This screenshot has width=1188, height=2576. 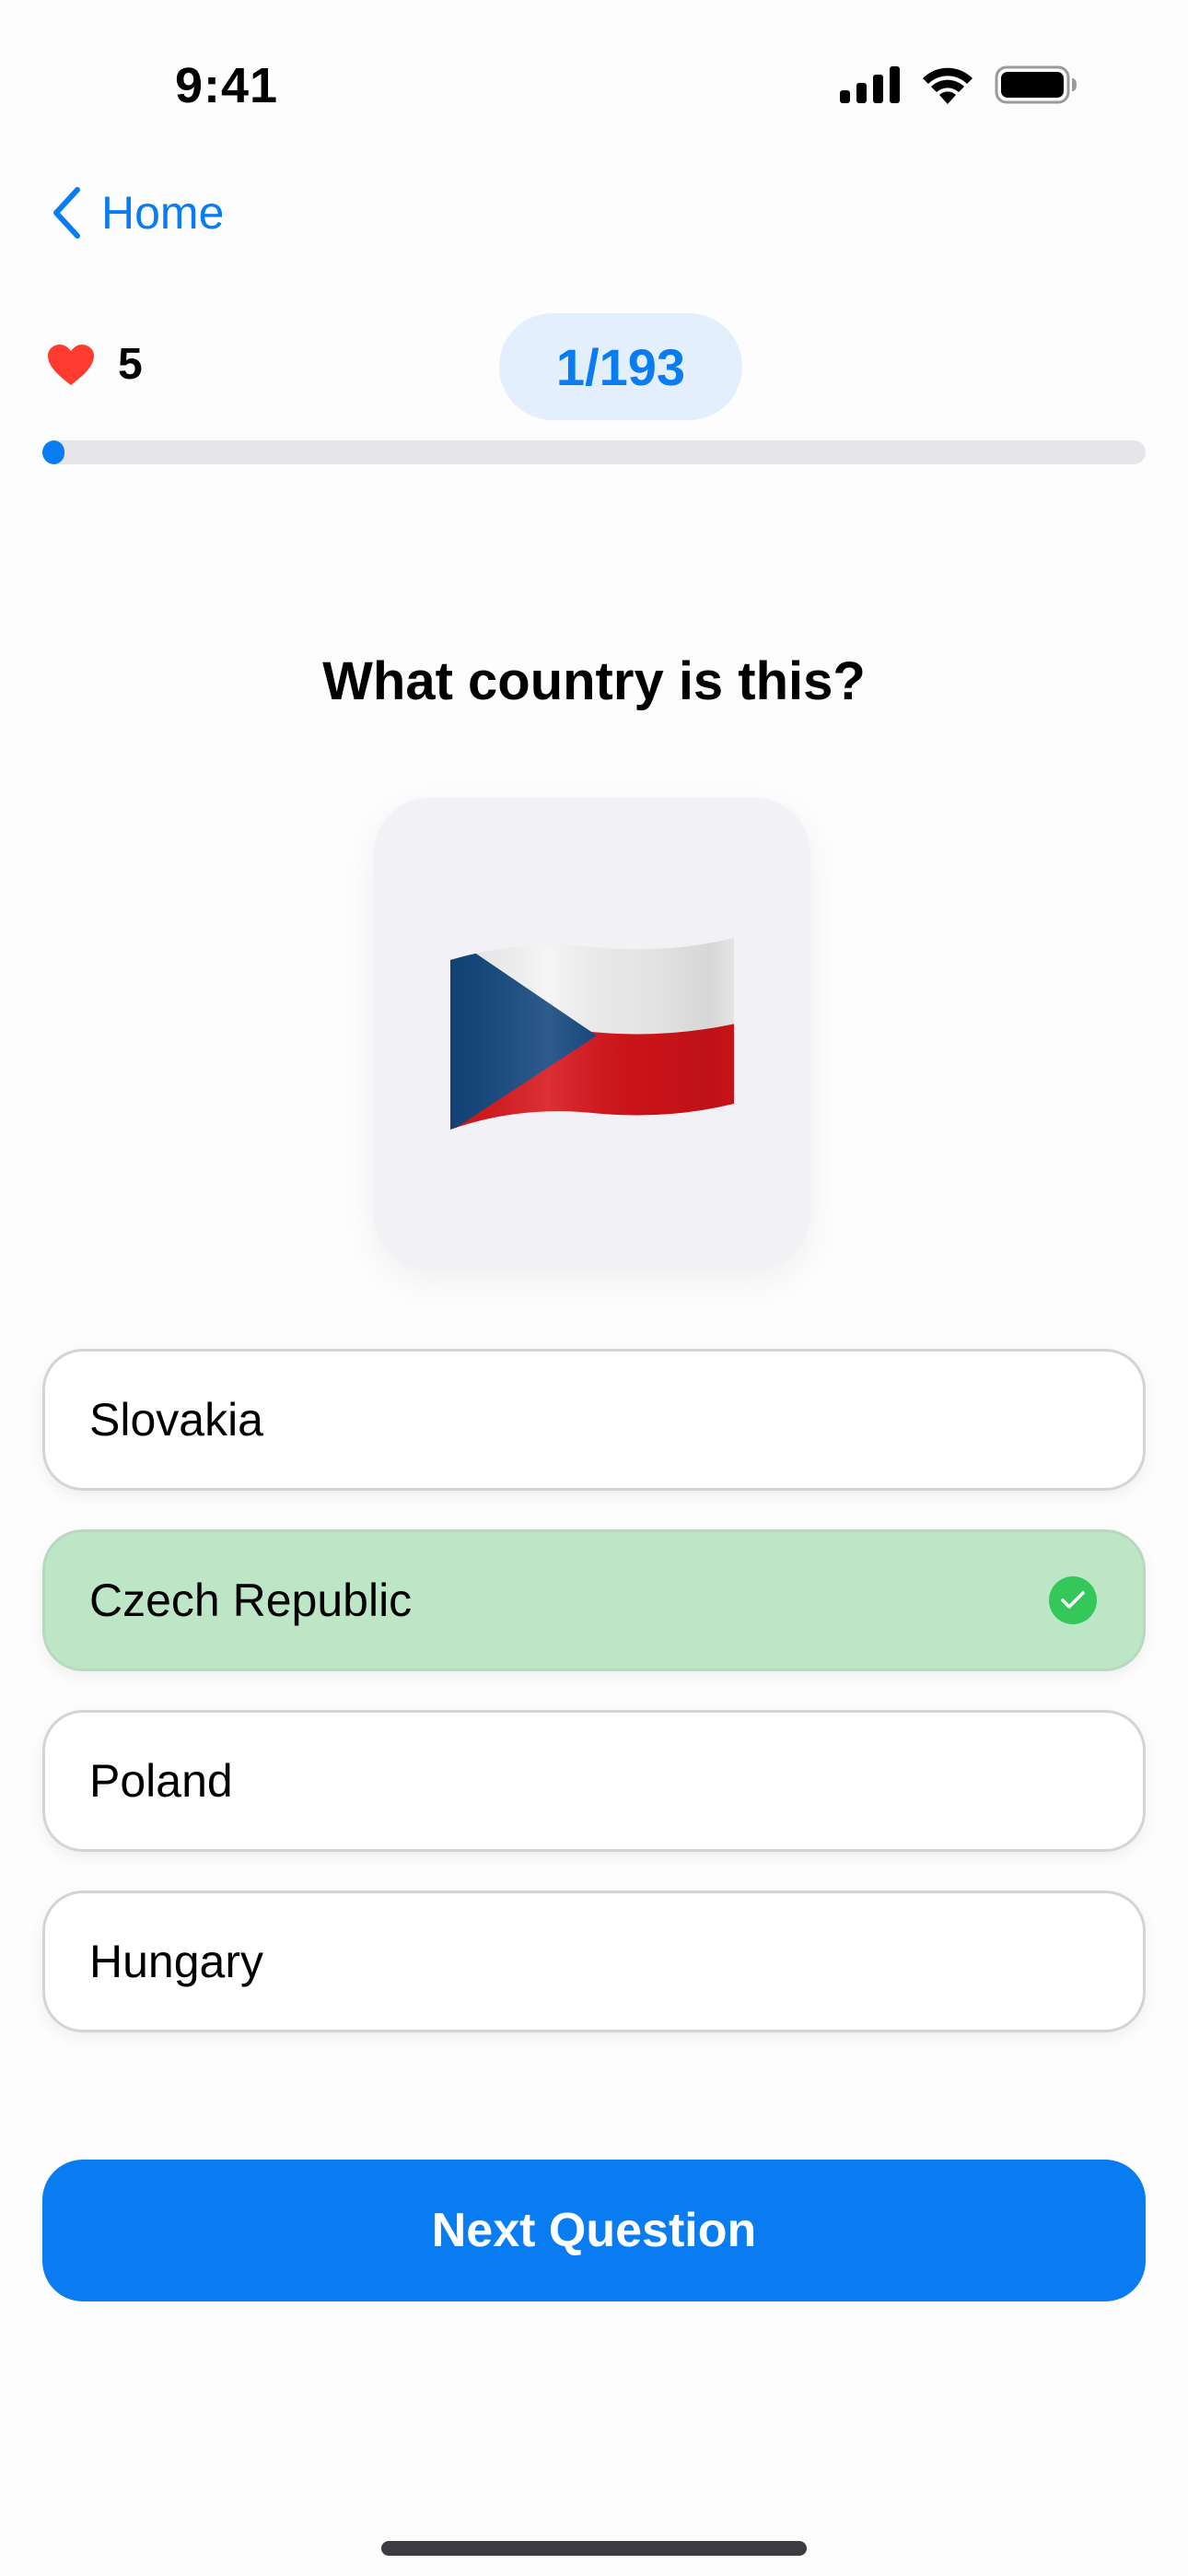 I want to click on back-button: Home, so click(x=138, y=213).